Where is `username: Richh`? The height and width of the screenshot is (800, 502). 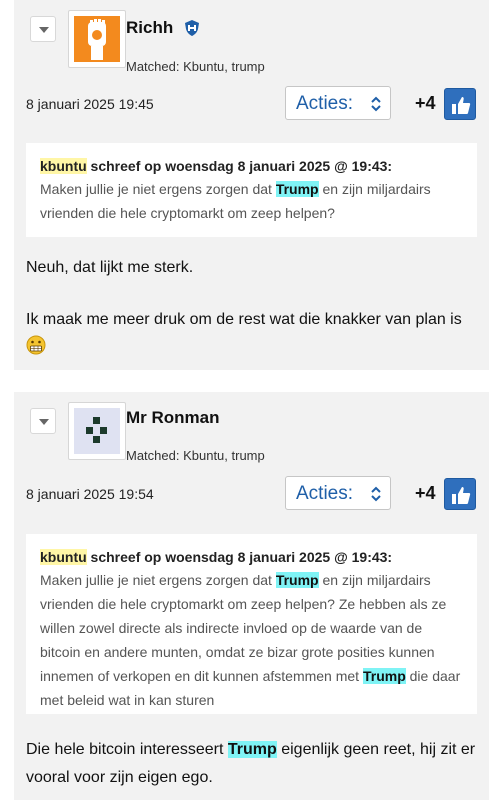 username: Richh is located at coordinates (149, 28).